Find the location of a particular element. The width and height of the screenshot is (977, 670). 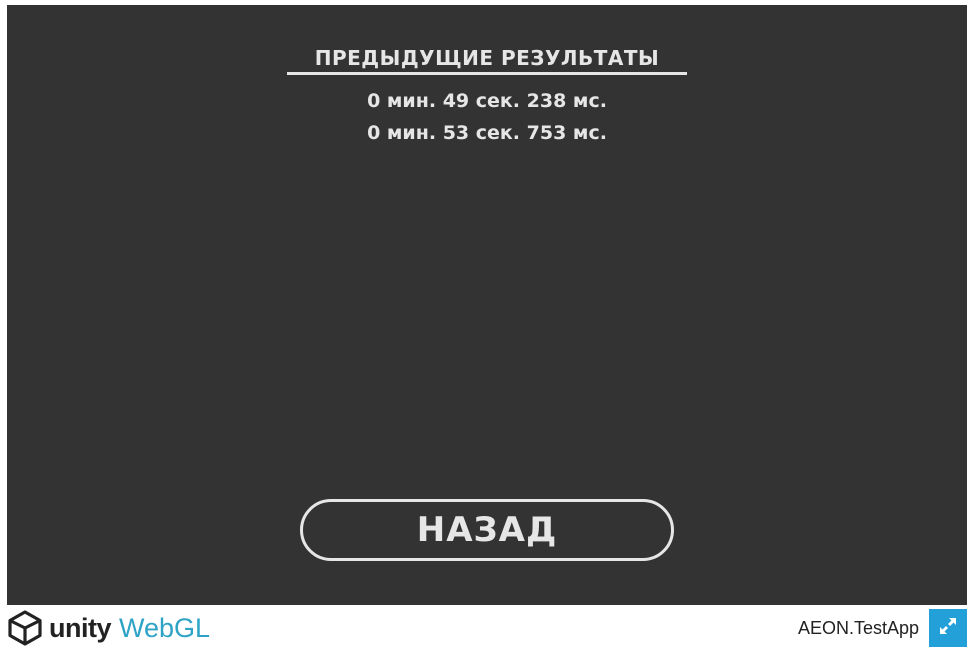

unity-webgl-logo: unity WebGL is located at coordinates (108, 628).